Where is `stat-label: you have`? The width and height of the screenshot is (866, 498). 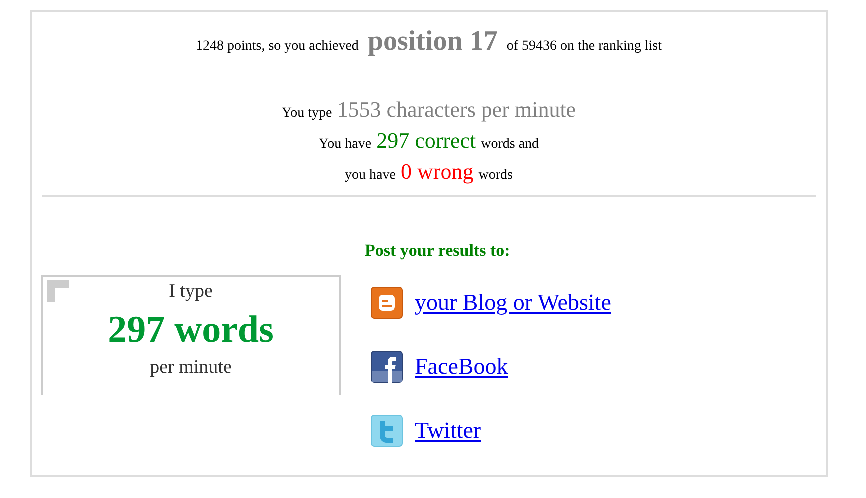 stat-label: you have is located at coordinates (370, 176).